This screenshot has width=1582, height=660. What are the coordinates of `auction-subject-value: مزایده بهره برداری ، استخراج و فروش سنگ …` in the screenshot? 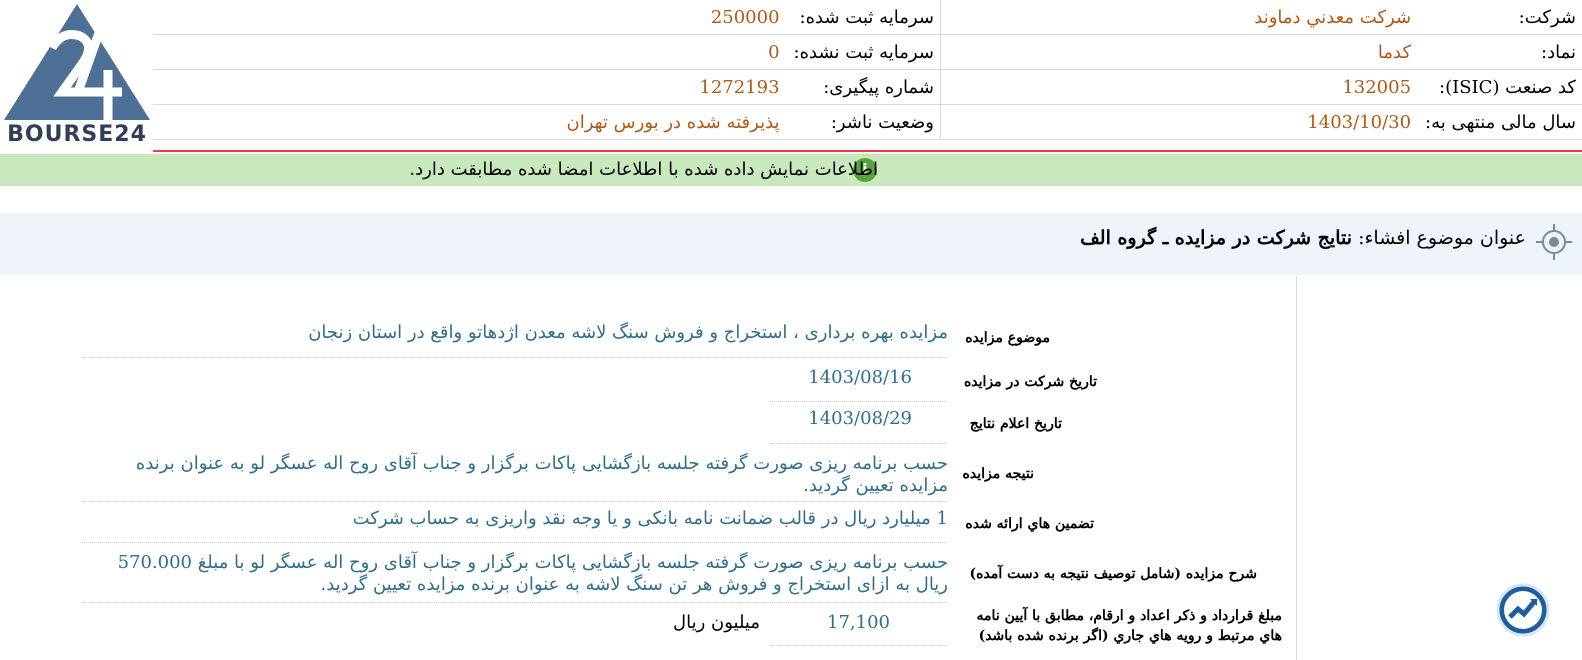 It's located at (628, 332).